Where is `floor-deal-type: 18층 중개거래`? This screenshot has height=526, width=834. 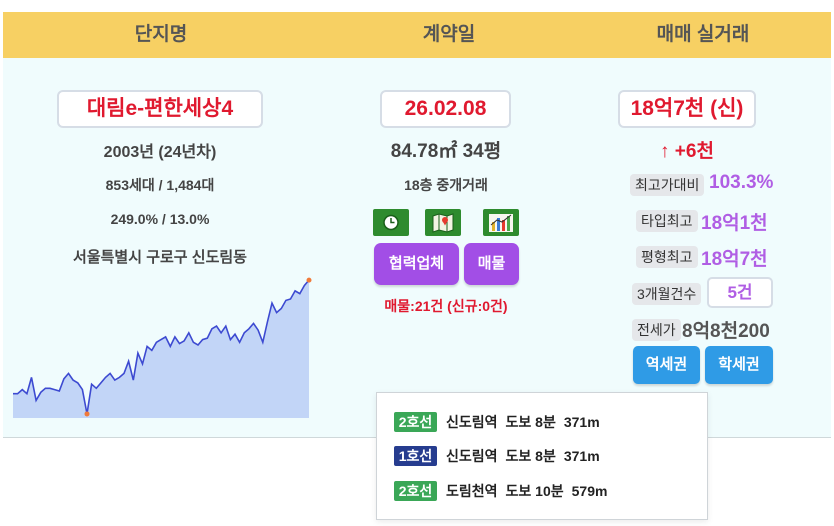 floor-deal-type: 18층 중개거래 is located at coordinates (446, 185).